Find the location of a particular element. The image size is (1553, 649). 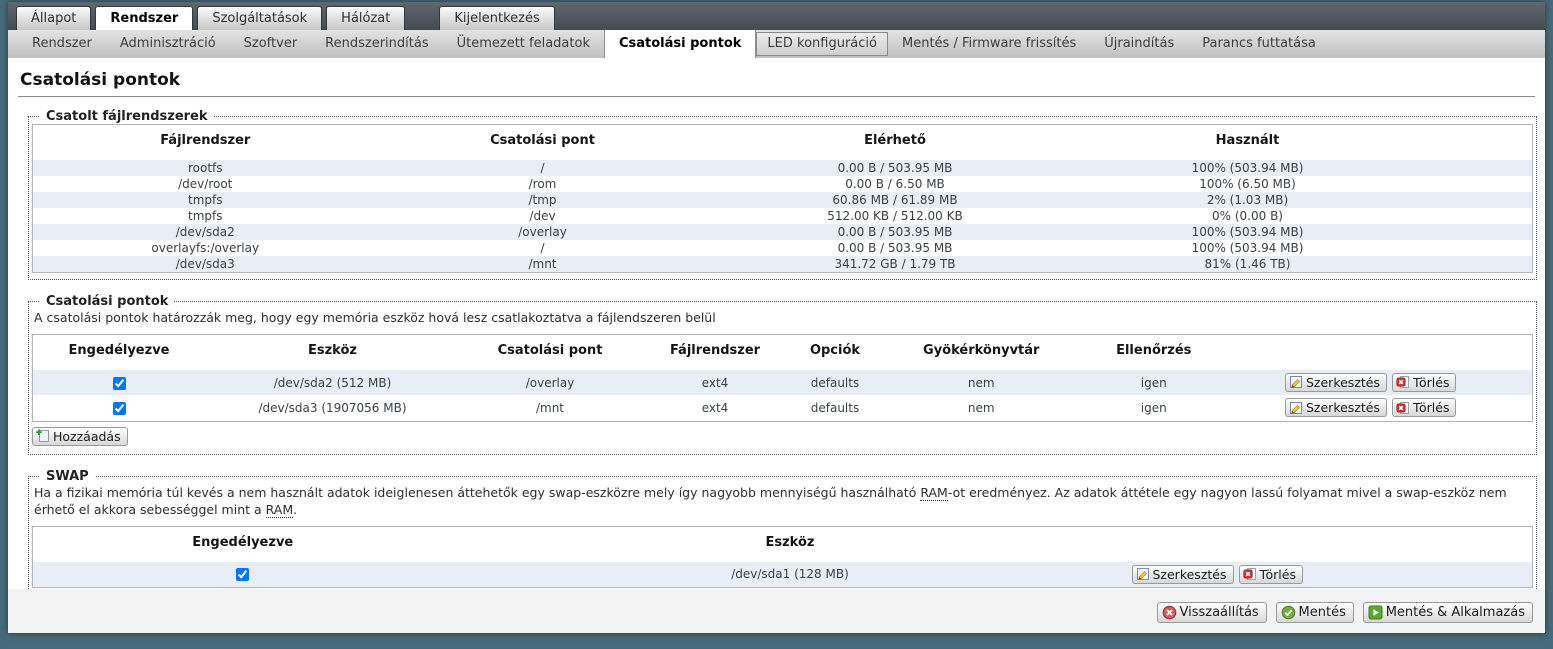

col-filesystem: Fájlrendszer is located at coordinates (715, 352).